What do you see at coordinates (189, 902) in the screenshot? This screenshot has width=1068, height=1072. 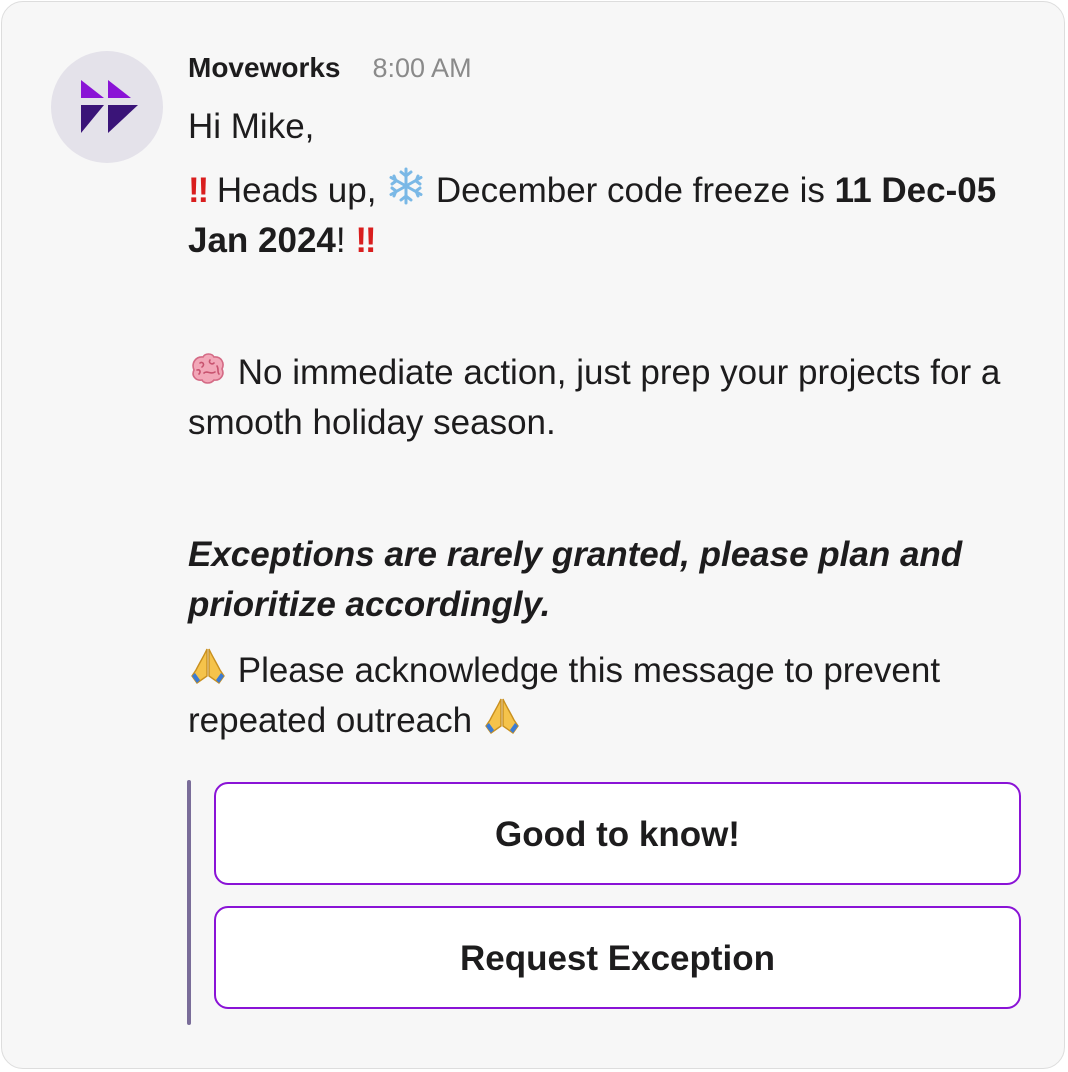 I see `attachment-bar` at bounding box center [189, 902].